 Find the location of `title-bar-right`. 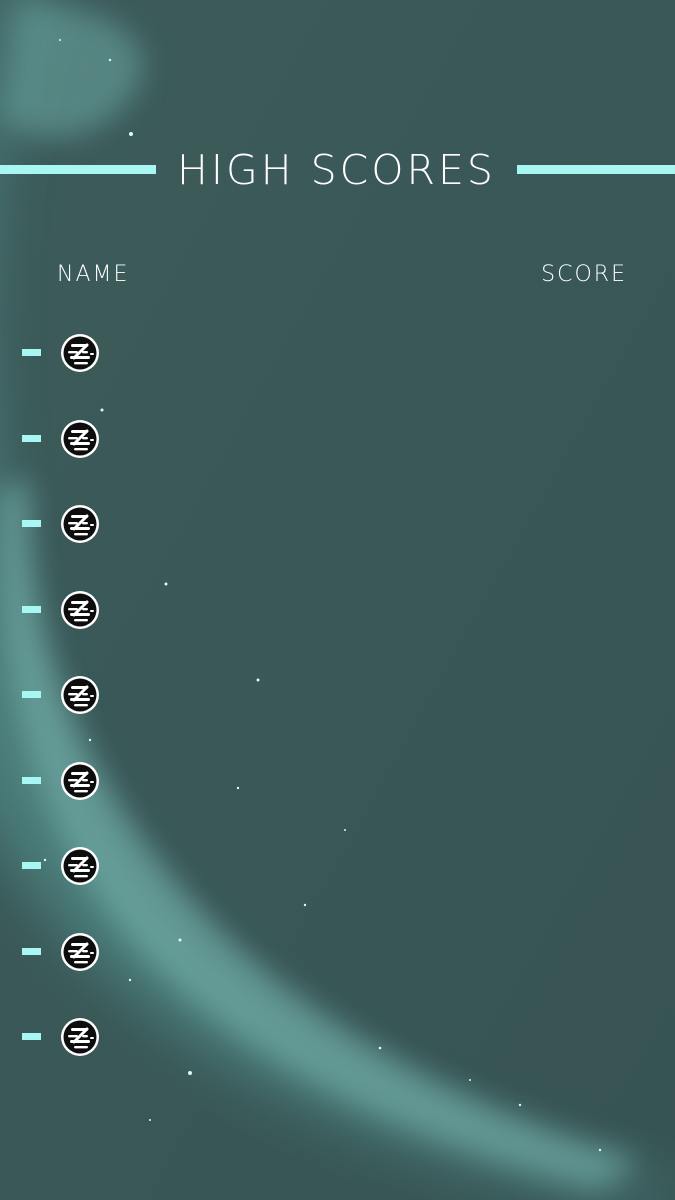

title-bar-right is located at coordinates (596, 169).